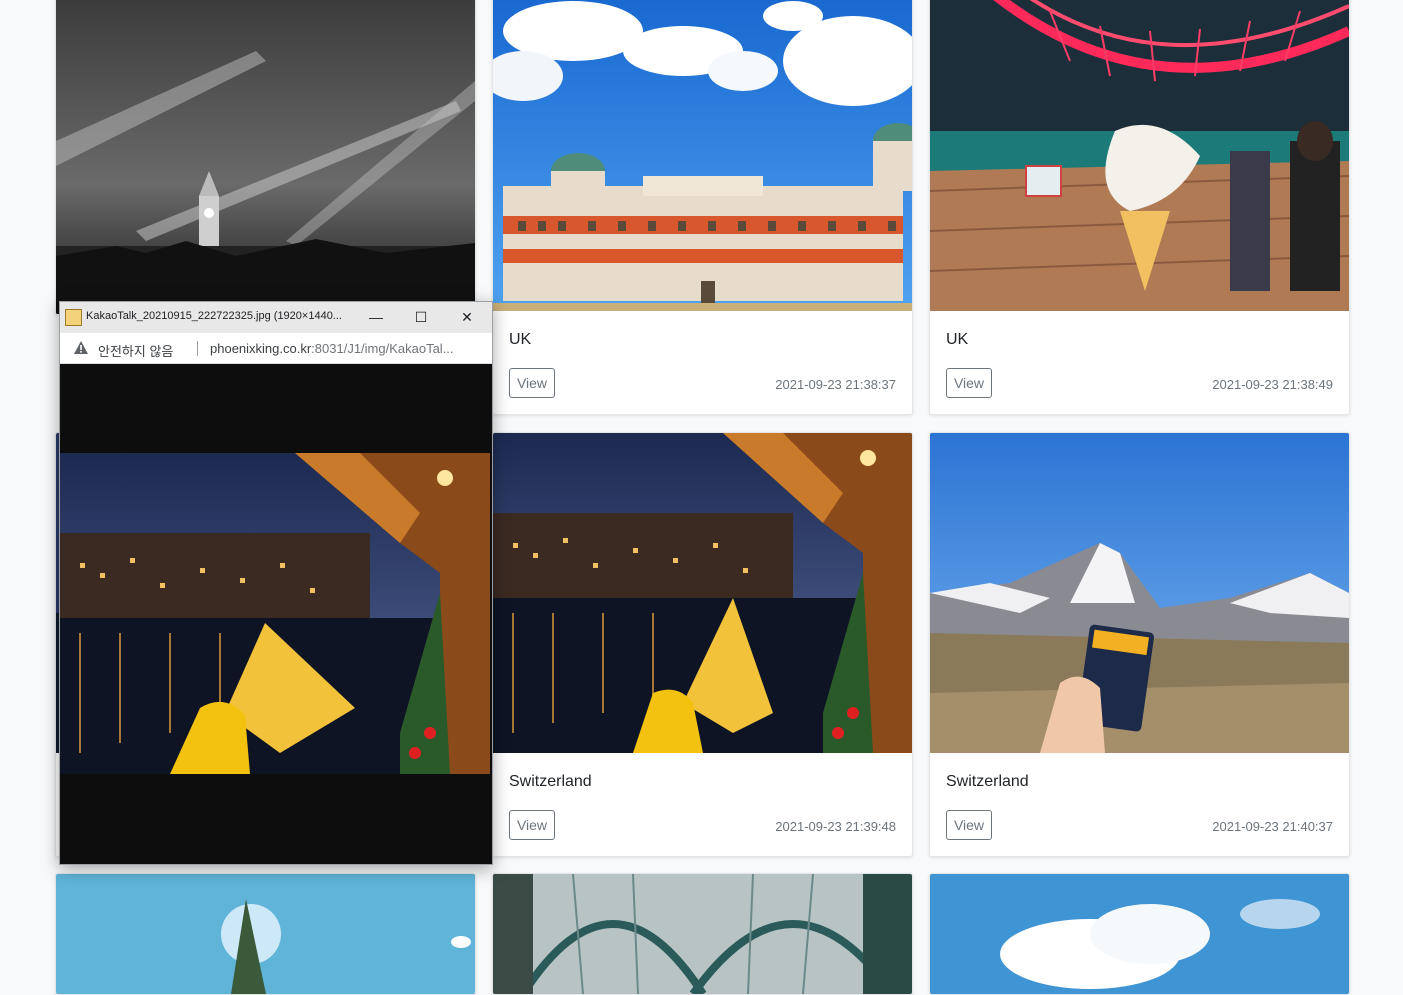  What do you see at coordinates (835, 384) in the screenshot?
I see `upload-timestamp: 2021-09-23 21:38:37` at bounding box center [835, 384].